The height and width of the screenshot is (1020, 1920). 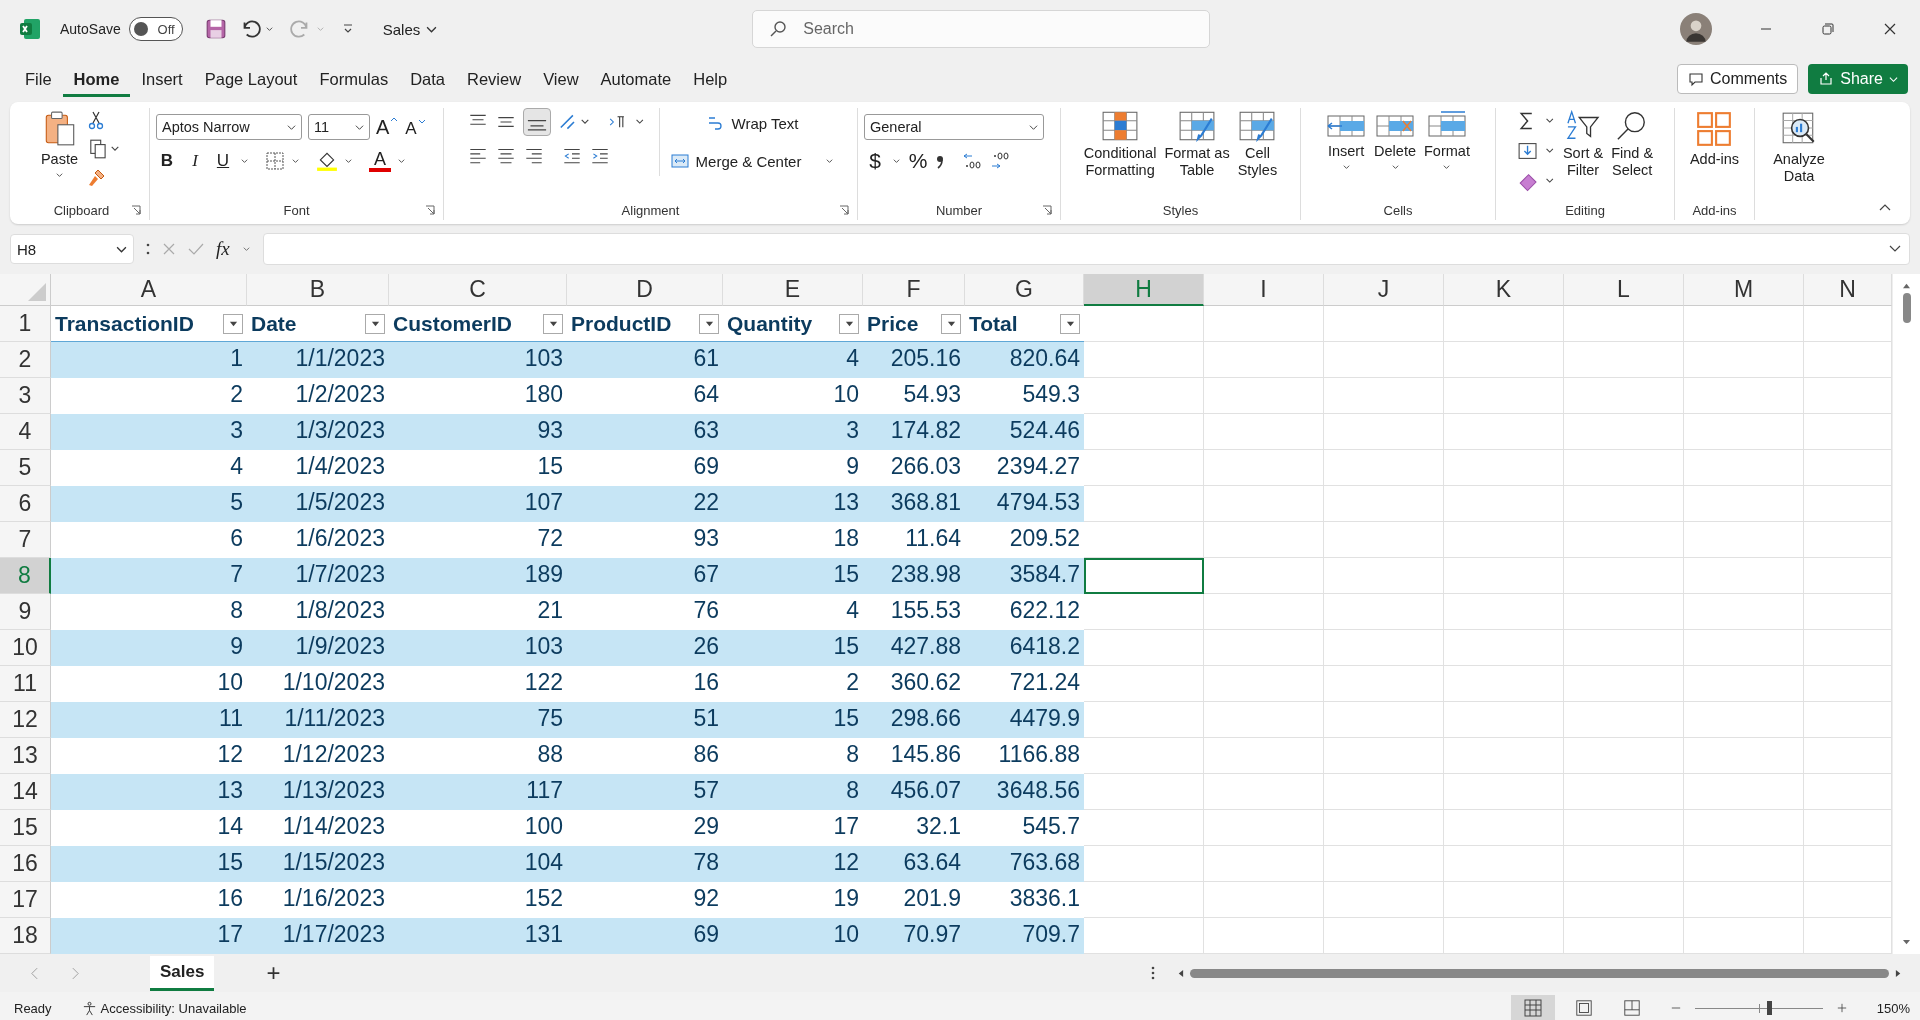 What do you see at coordinates (1583, 1008) in the screenshot?
I see `page-layout-icon` at bounding box center [1583, 1008].